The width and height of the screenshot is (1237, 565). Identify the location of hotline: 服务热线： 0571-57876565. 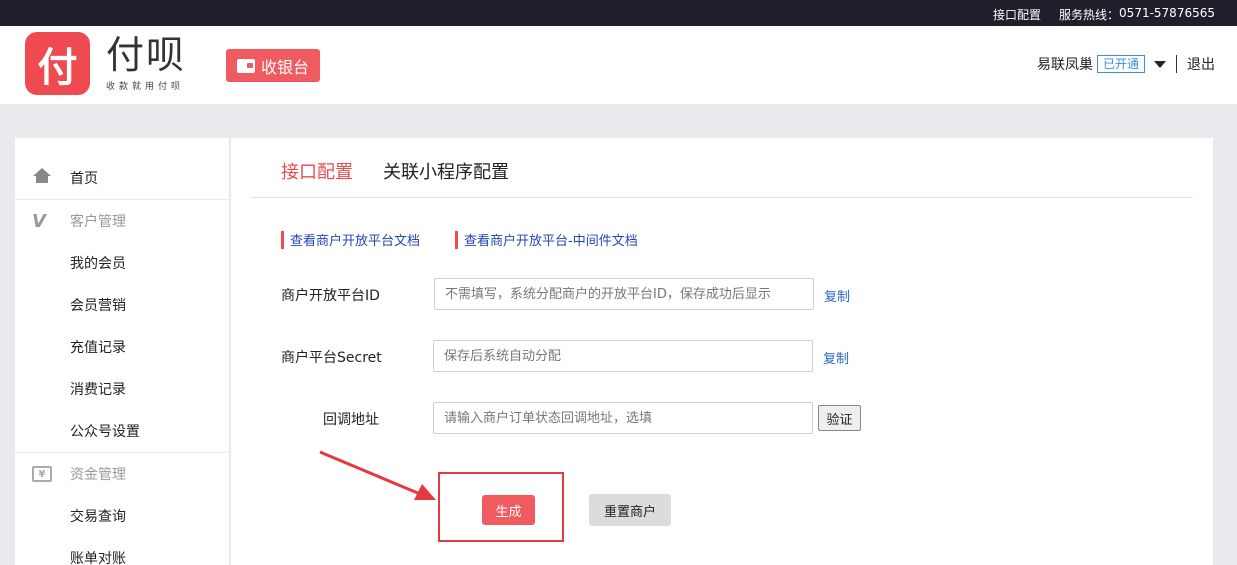
(1137, 14).